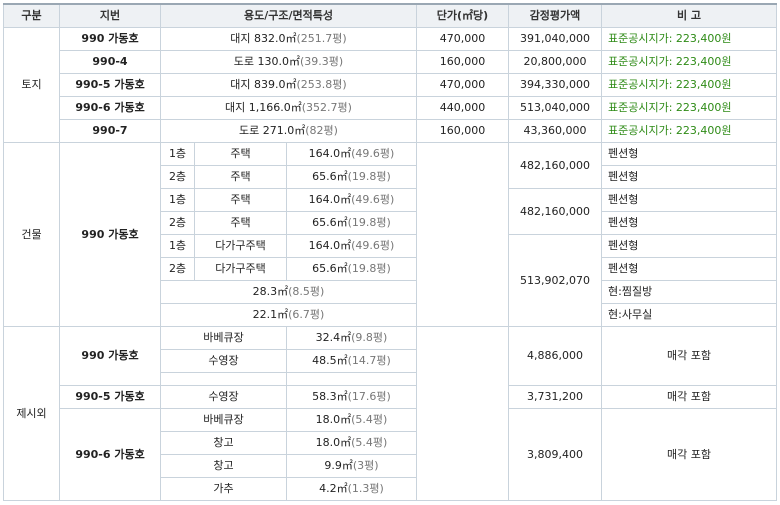 This screenshot has height=505, width=780. What do you see at coordinates (555, 39) in the screenshot?
I see `appraised-cell: 391,040,000` at bounding box center [555, 39].